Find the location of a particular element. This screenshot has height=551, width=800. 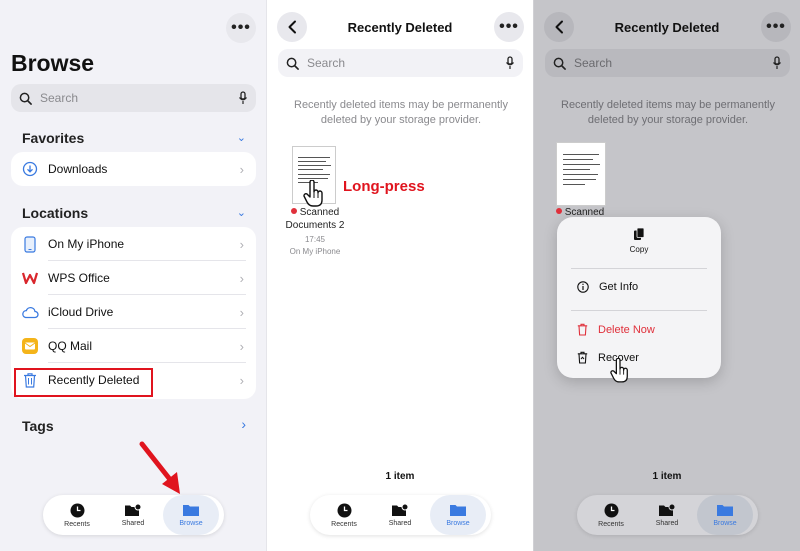

file-name: Scanned Documents 2 is located at coordinates (315, 219).